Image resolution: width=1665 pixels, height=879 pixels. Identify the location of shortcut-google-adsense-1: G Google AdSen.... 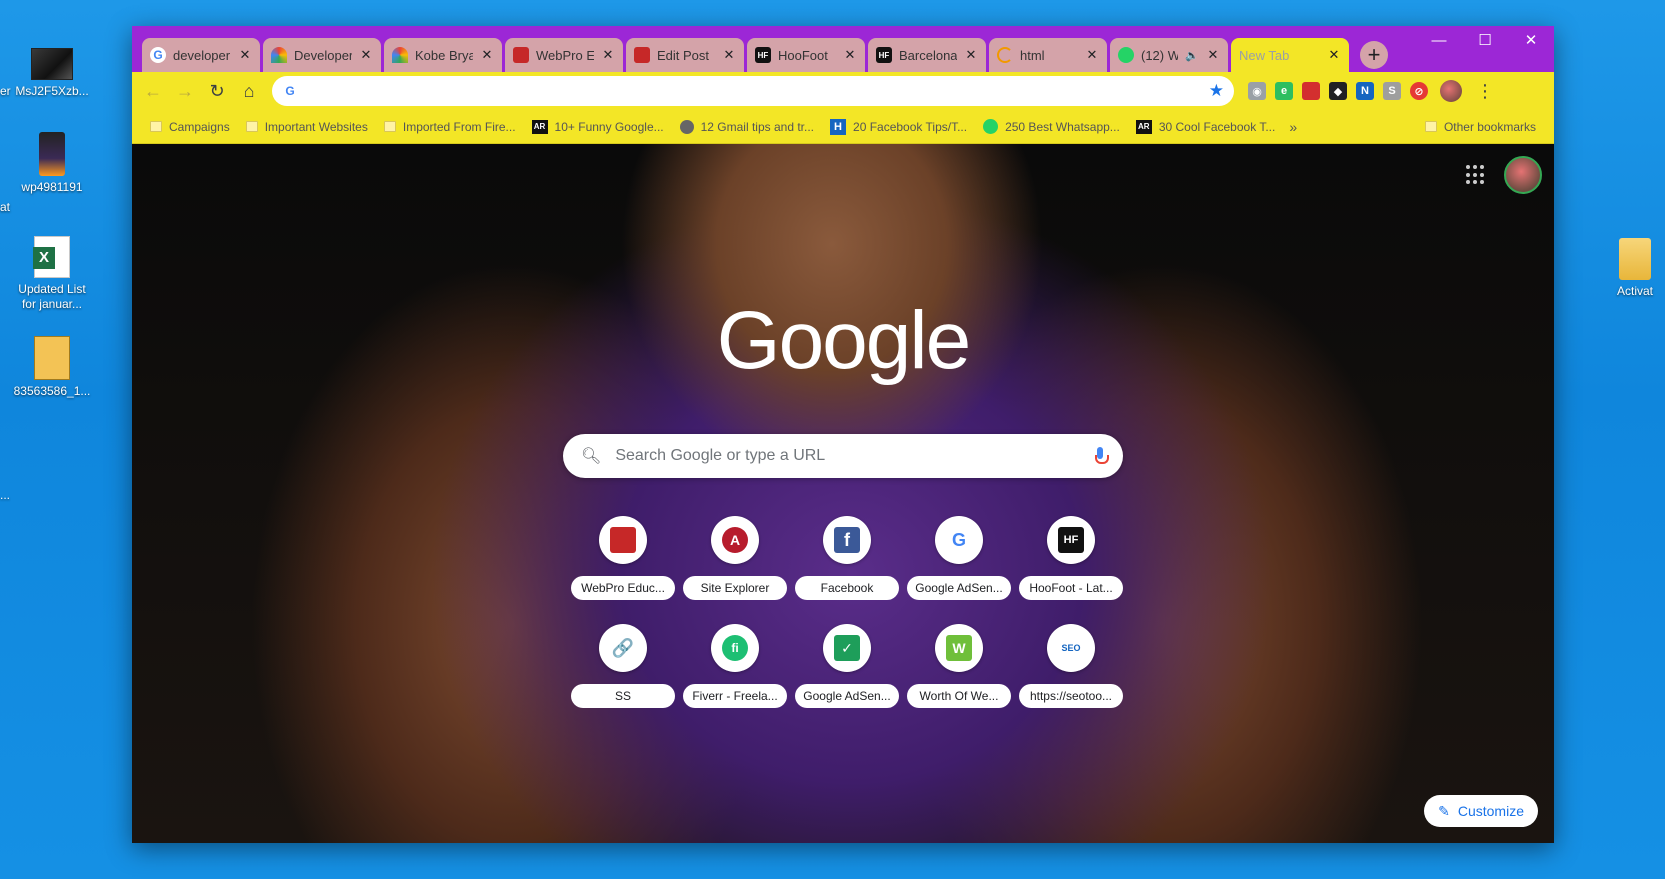
(959, 558).